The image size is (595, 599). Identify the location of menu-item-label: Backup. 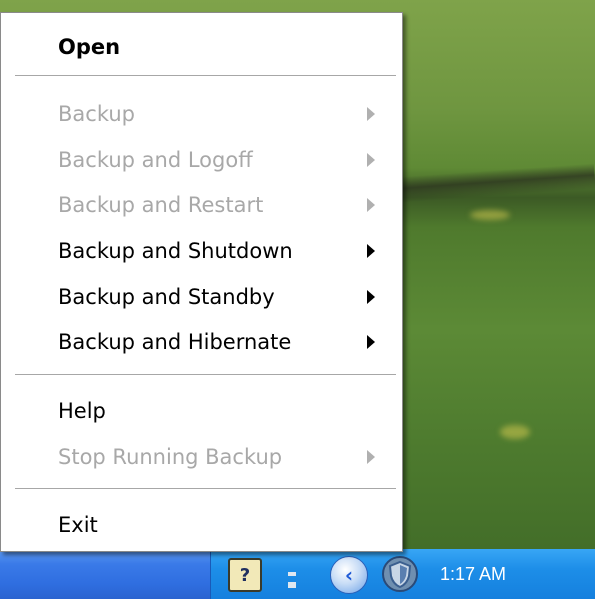
(96, 113).